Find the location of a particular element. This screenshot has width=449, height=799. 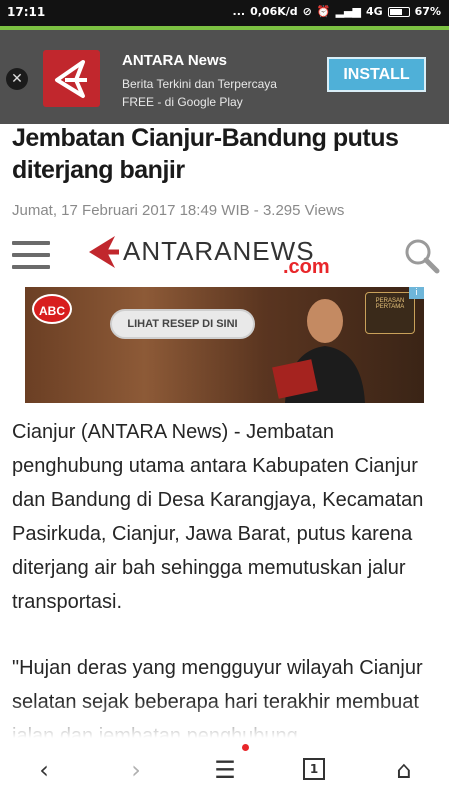

menu-icon: ☰ is located at coordinates (225, 770).